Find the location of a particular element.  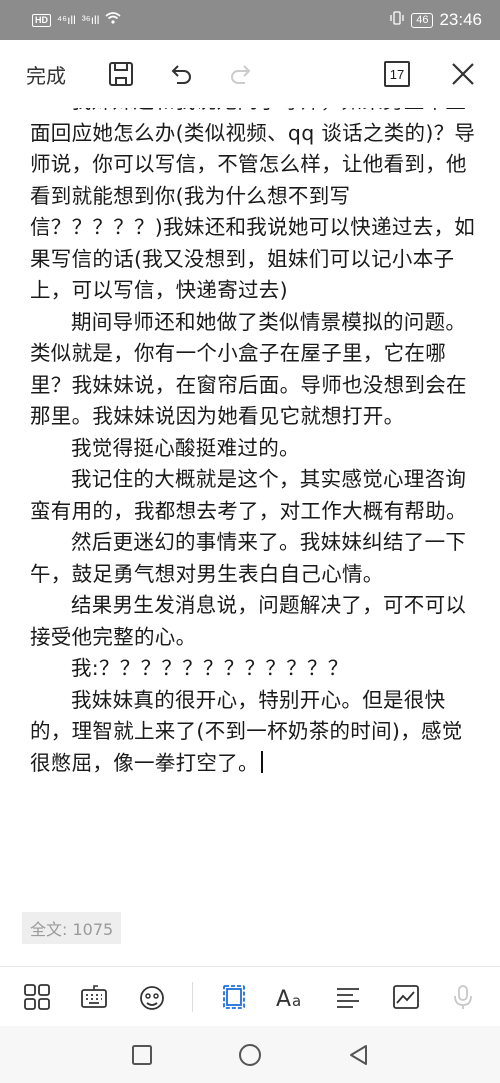

svg-text: A is located at coordinates (283, 999).